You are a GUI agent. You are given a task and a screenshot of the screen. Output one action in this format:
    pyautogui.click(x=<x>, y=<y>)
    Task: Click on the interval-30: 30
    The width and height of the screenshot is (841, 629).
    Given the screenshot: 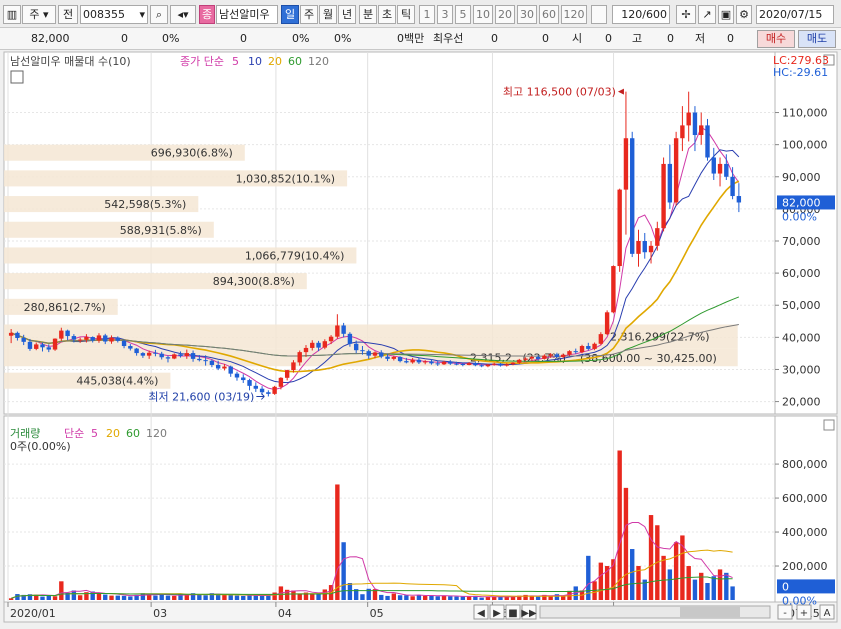 What is the action you would take?
    pyautogui.click(x=527, y=14)
    